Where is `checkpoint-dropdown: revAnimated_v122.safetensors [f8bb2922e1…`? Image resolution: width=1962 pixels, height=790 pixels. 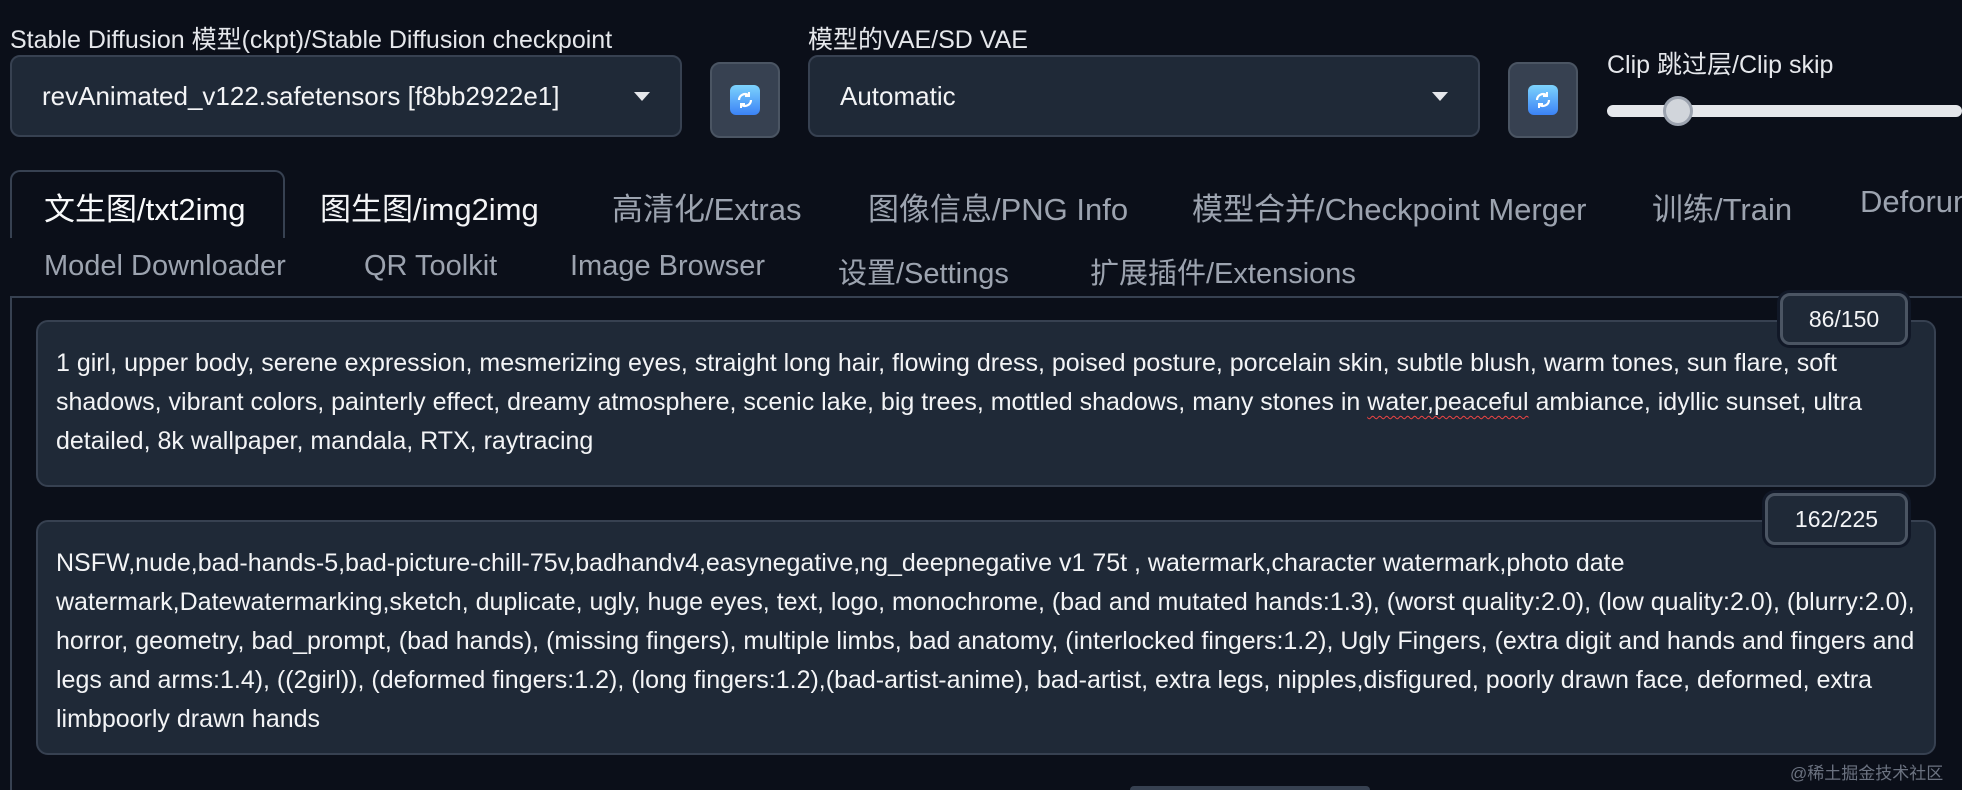
checkpoint-dropdown: revAnimated_v122.safetensors [f8bb2922e1… is located at coordinates (346, 96).